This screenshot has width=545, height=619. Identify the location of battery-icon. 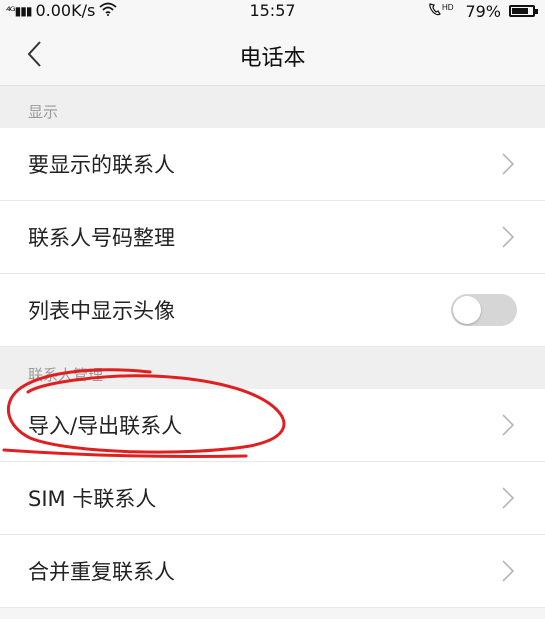
(523, 11).